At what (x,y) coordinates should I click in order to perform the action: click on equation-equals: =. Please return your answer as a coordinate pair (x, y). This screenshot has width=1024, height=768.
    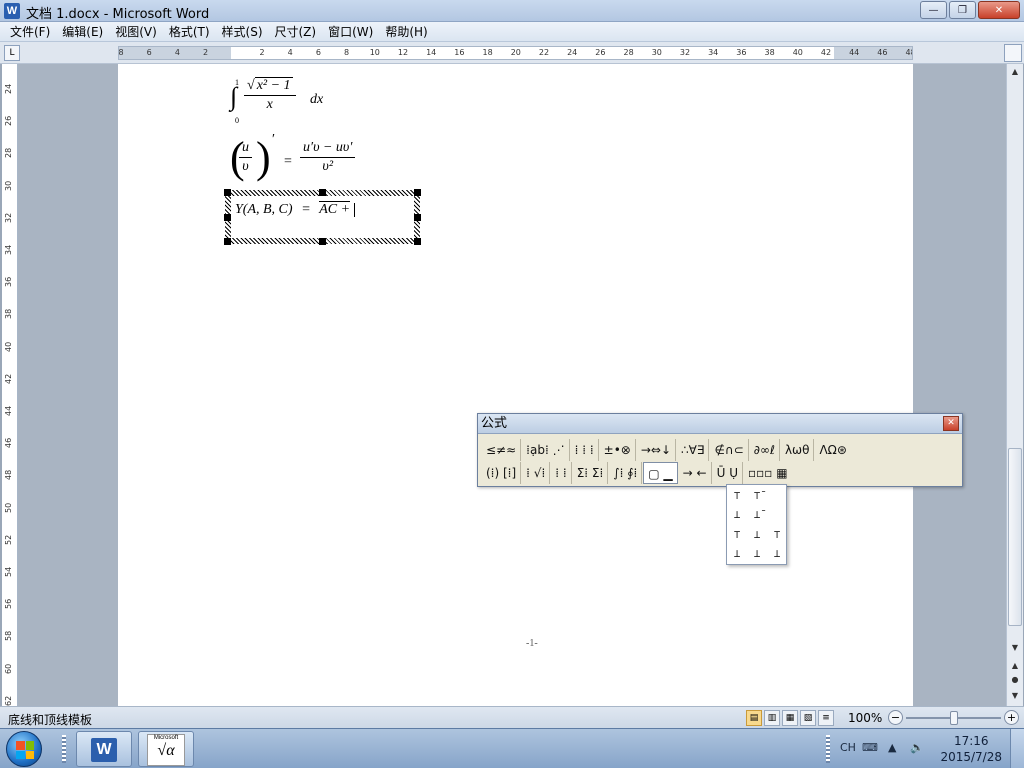
    Looking at the image, I should click on (306, 209).